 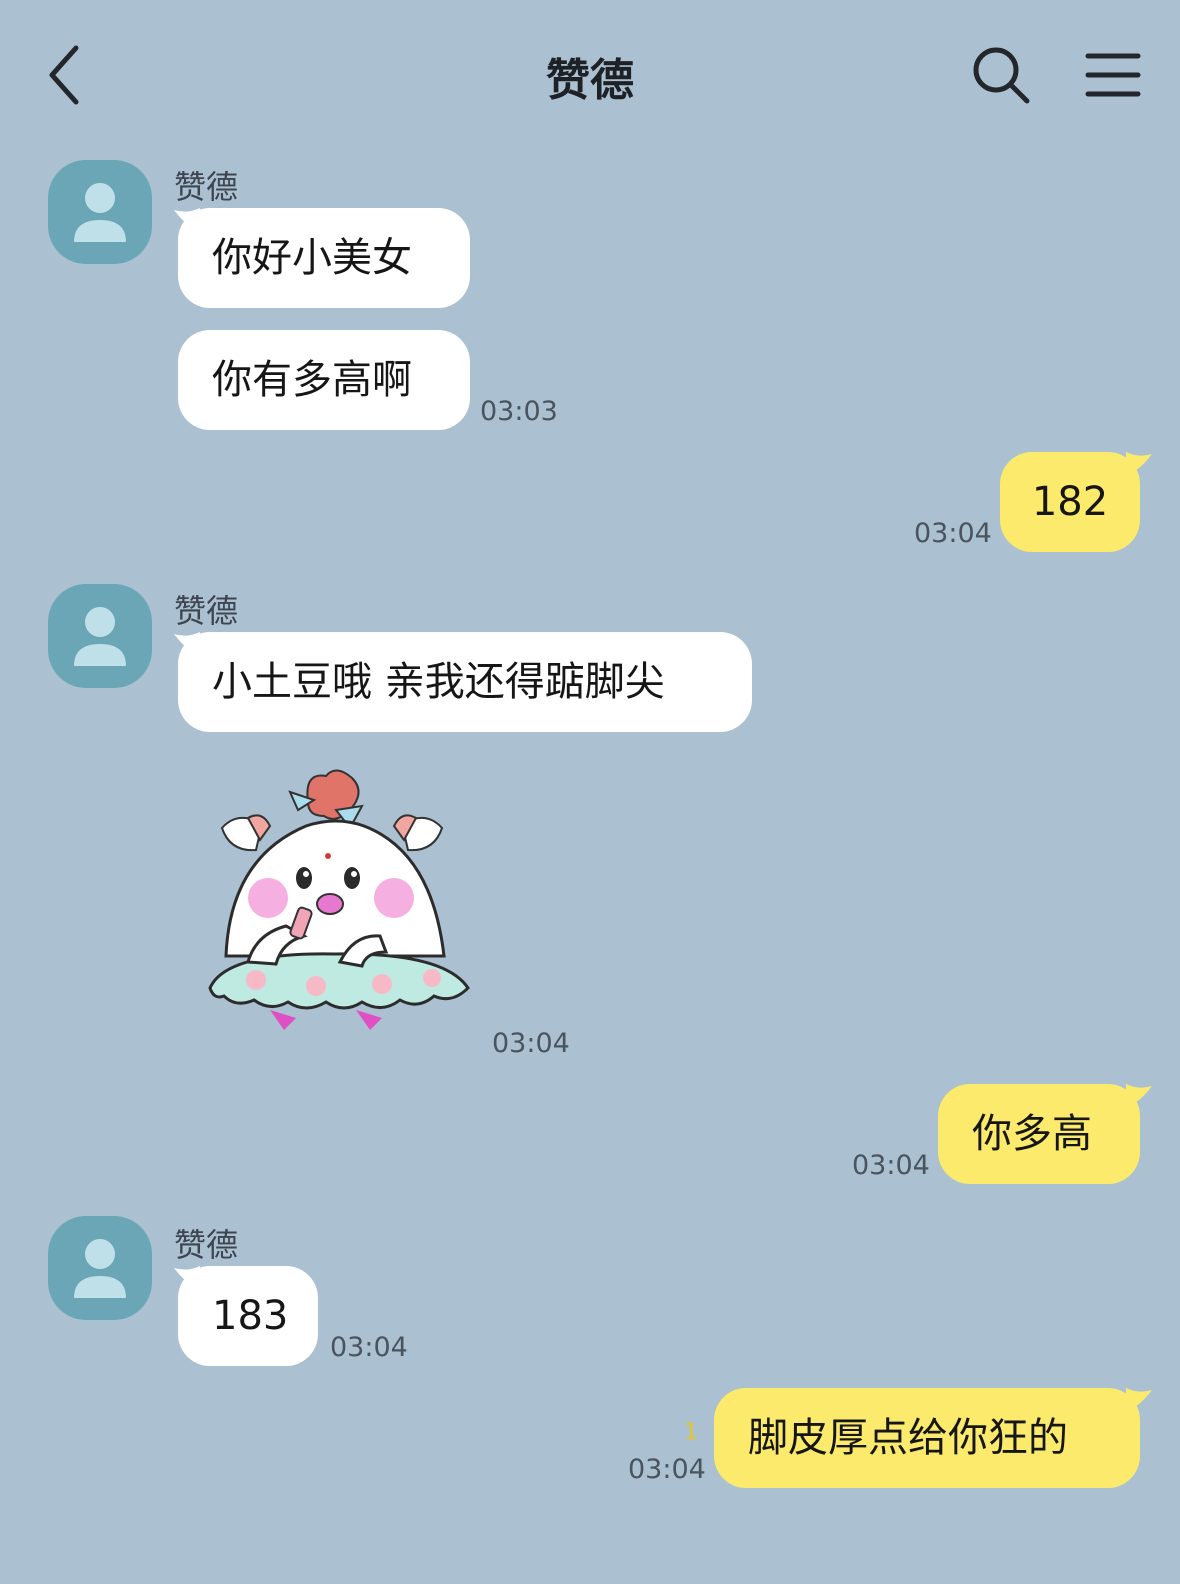 I want to click on search-icon, so click(x=1001, y=75).